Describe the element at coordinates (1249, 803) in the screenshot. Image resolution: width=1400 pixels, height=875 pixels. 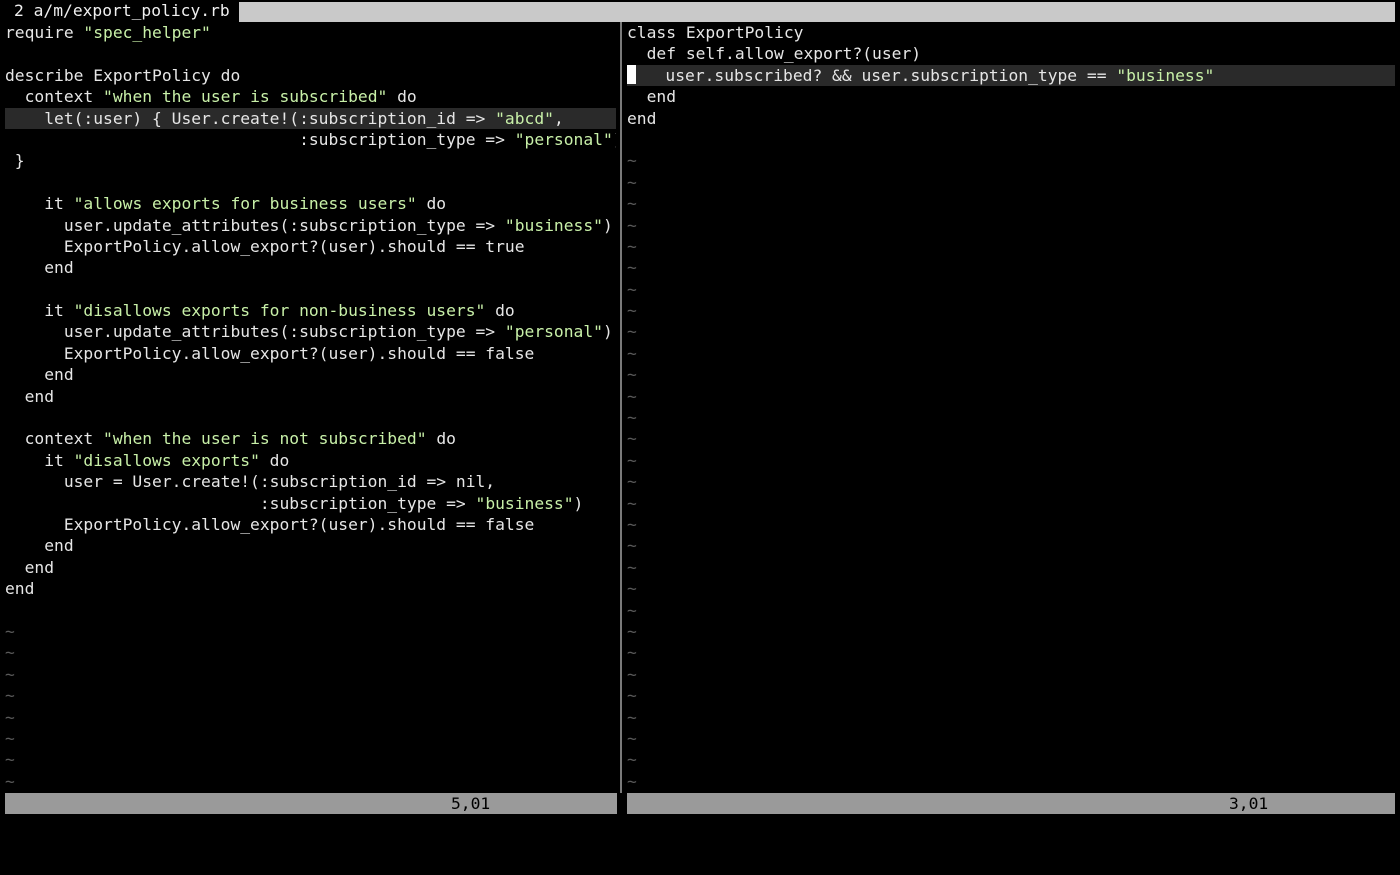
I see `status-cursor-position: 3,01` at that location.